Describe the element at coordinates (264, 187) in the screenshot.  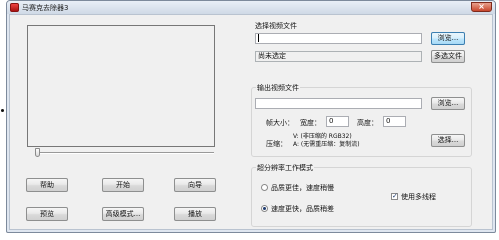
I see `quality-priority-radio` at that location.